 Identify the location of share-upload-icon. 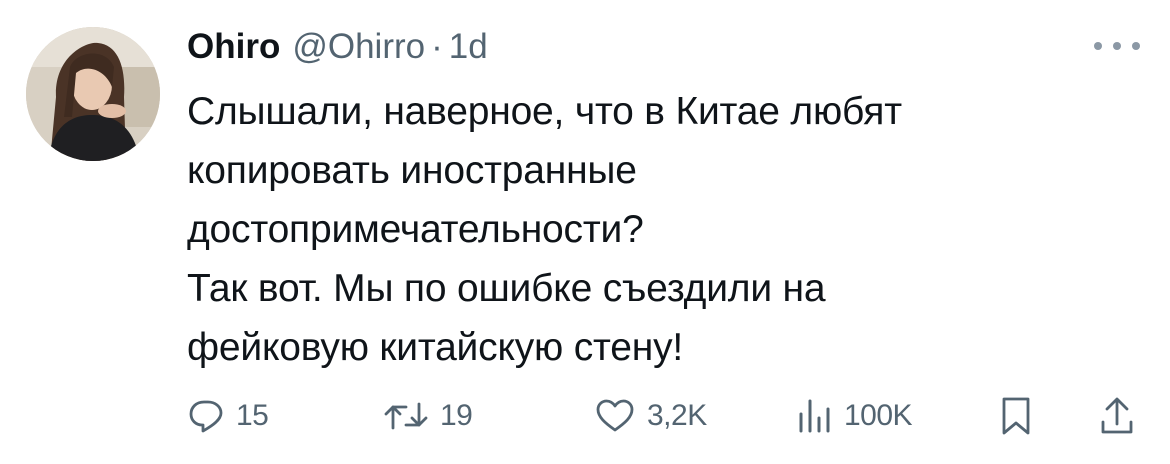
(1117, 415).